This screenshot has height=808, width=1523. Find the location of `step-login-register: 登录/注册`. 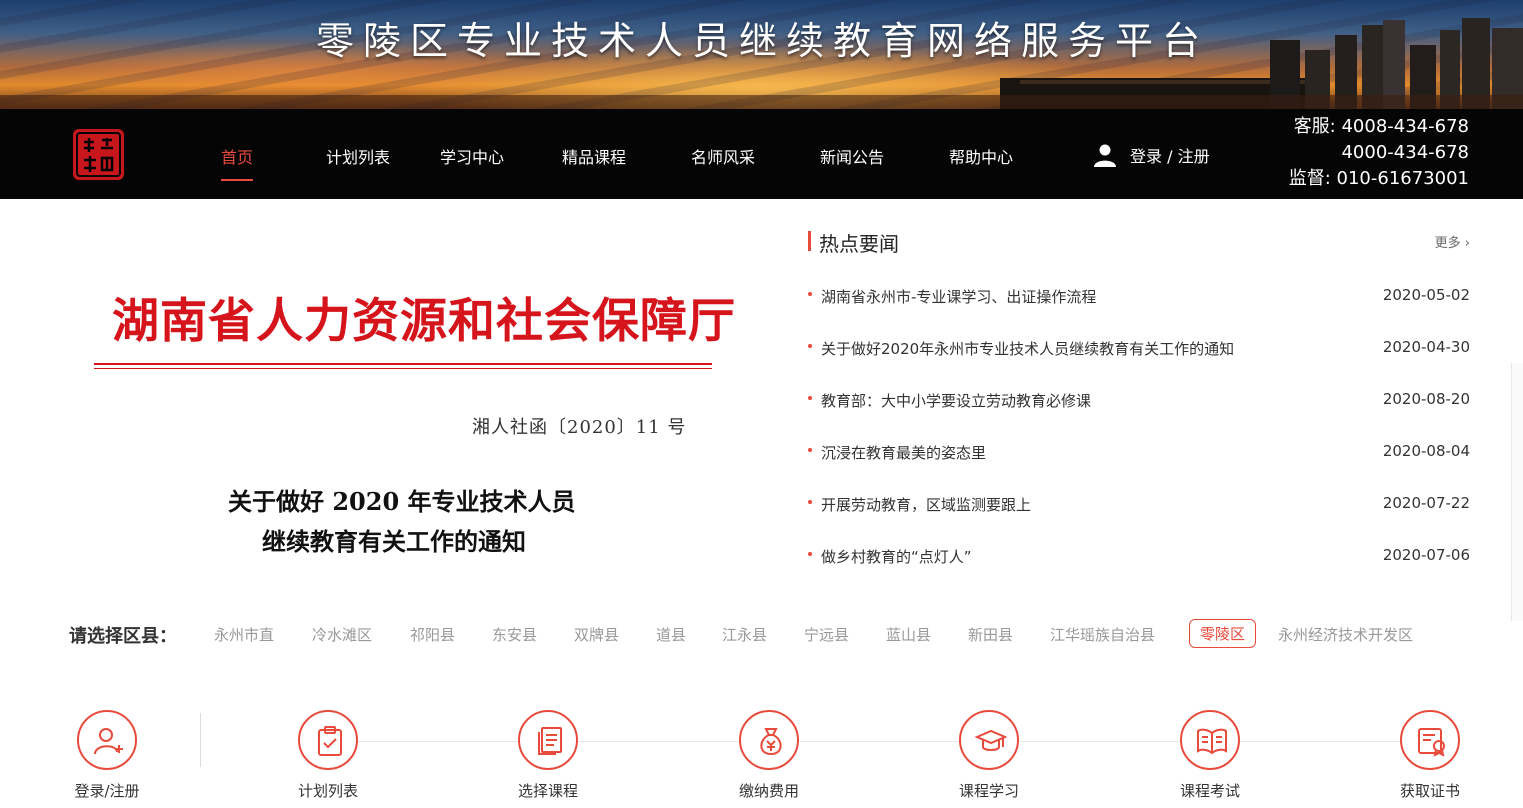

step-login-register: 登录/注册 is located at coordinates (107, 755).